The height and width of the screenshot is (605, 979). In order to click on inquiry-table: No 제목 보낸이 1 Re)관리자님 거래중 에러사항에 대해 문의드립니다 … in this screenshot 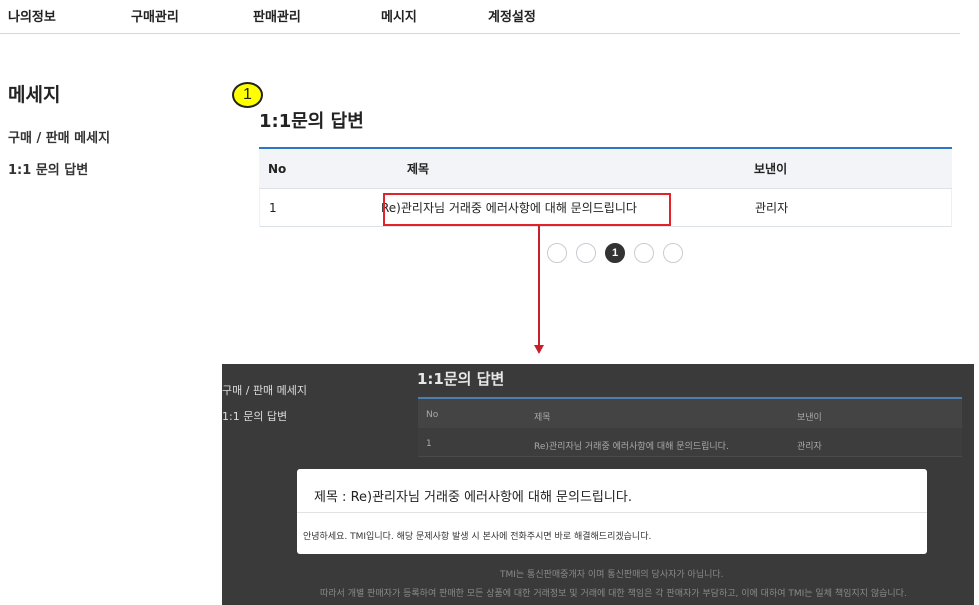, I will do `click(605, 187)`.